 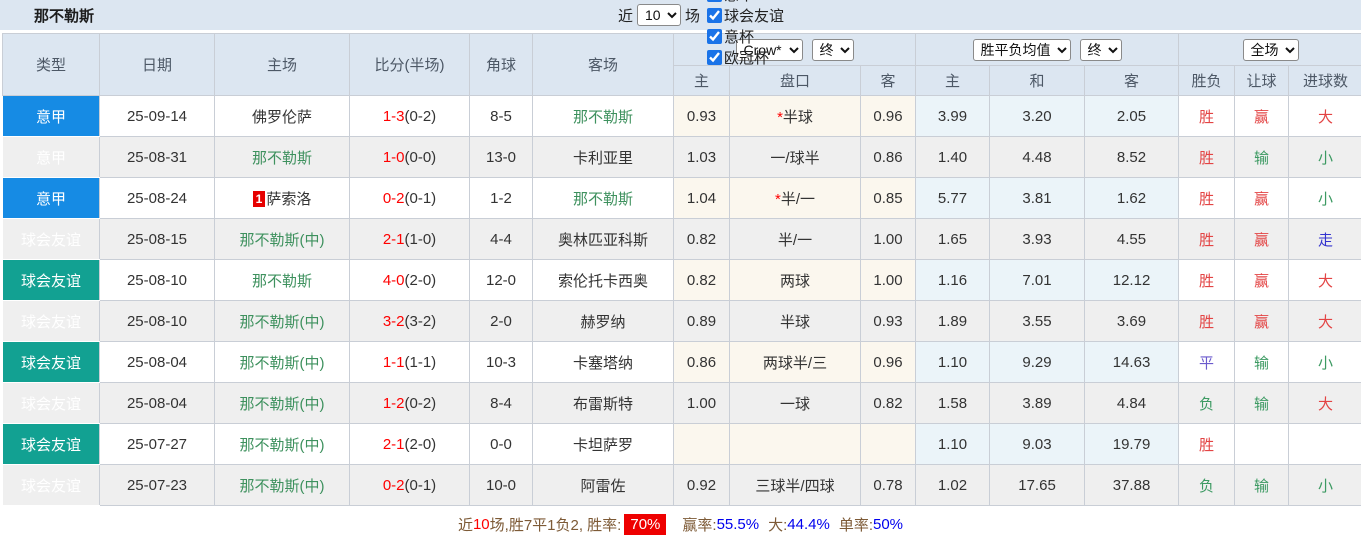 What do you see at coordinates (259, 198) in the screenshot?
I see `rank-badge: 1` at bounding box center [259, 198].